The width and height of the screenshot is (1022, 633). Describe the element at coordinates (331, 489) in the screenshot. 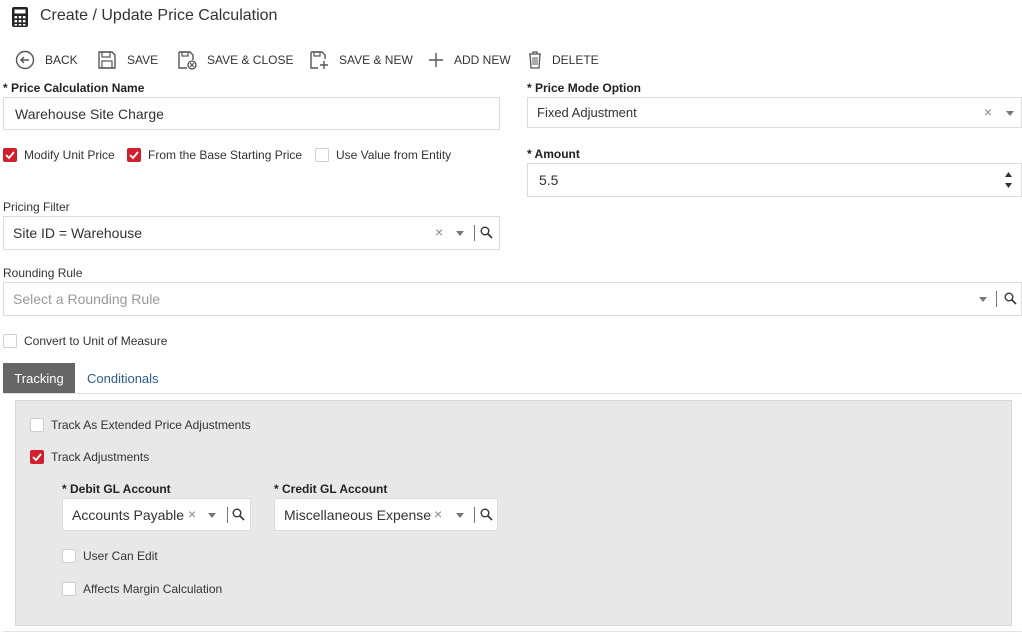

I see `credit-gl-label: * Credit GL Account` at that location.